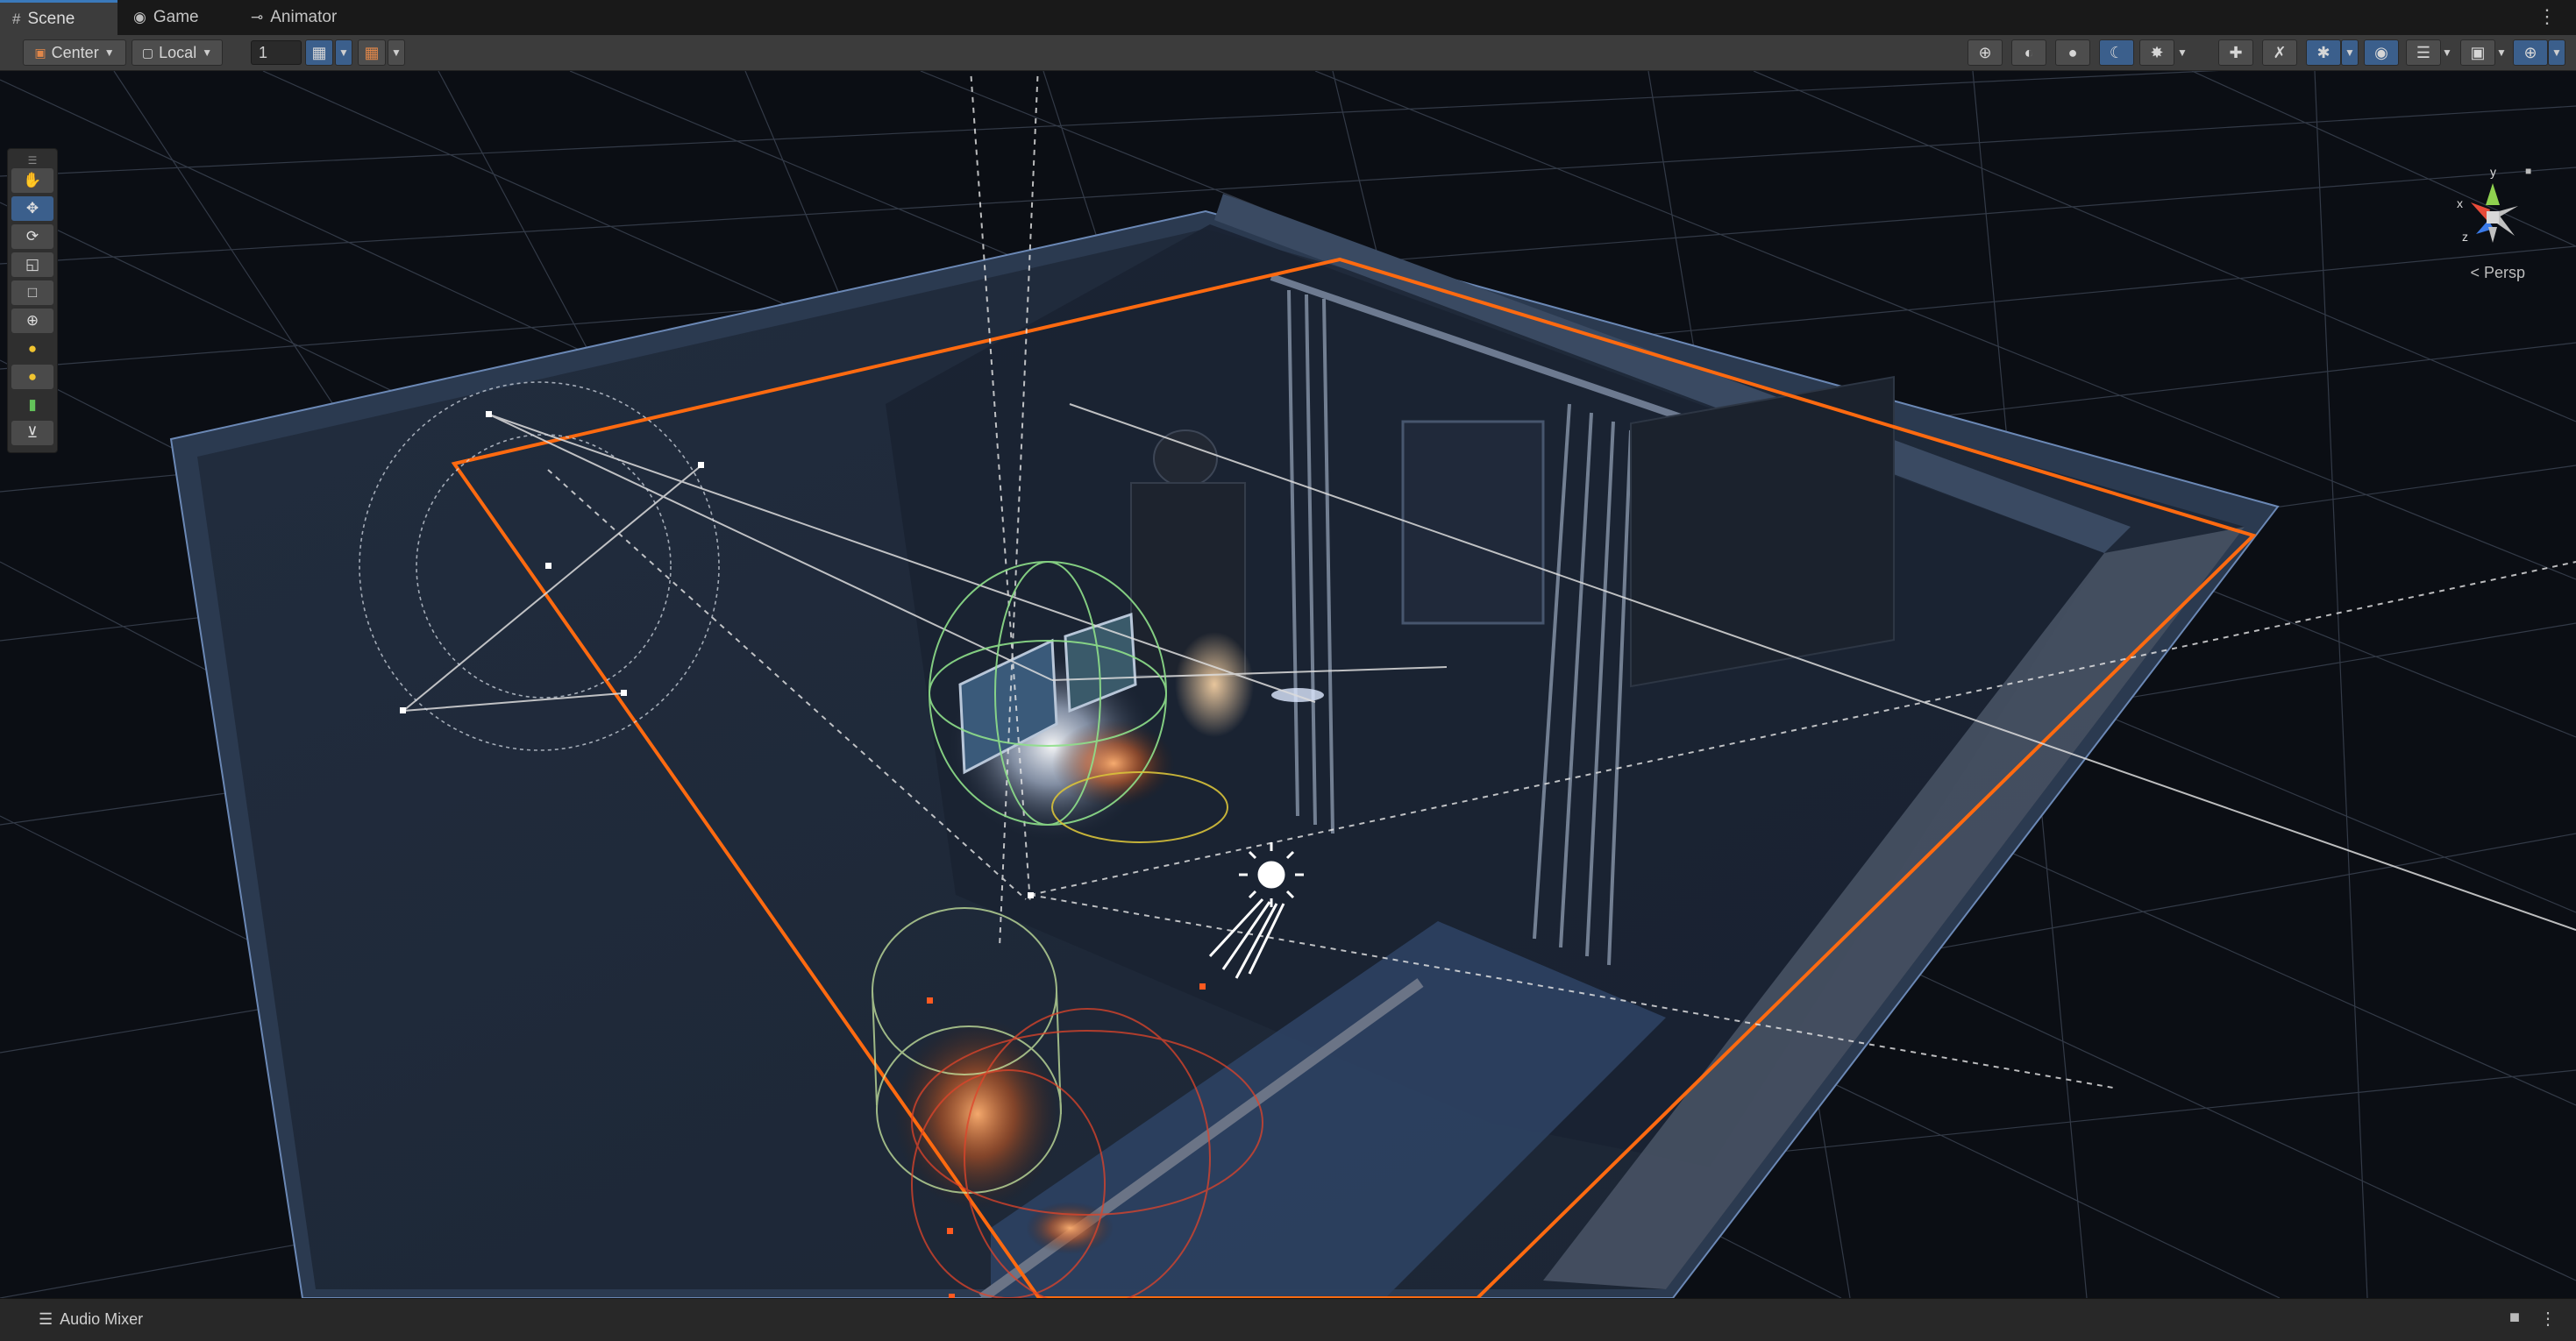 This screenshot has width=2576, height=1341. I want to click on shading-dropdown: ▼, so click(2182, 52).